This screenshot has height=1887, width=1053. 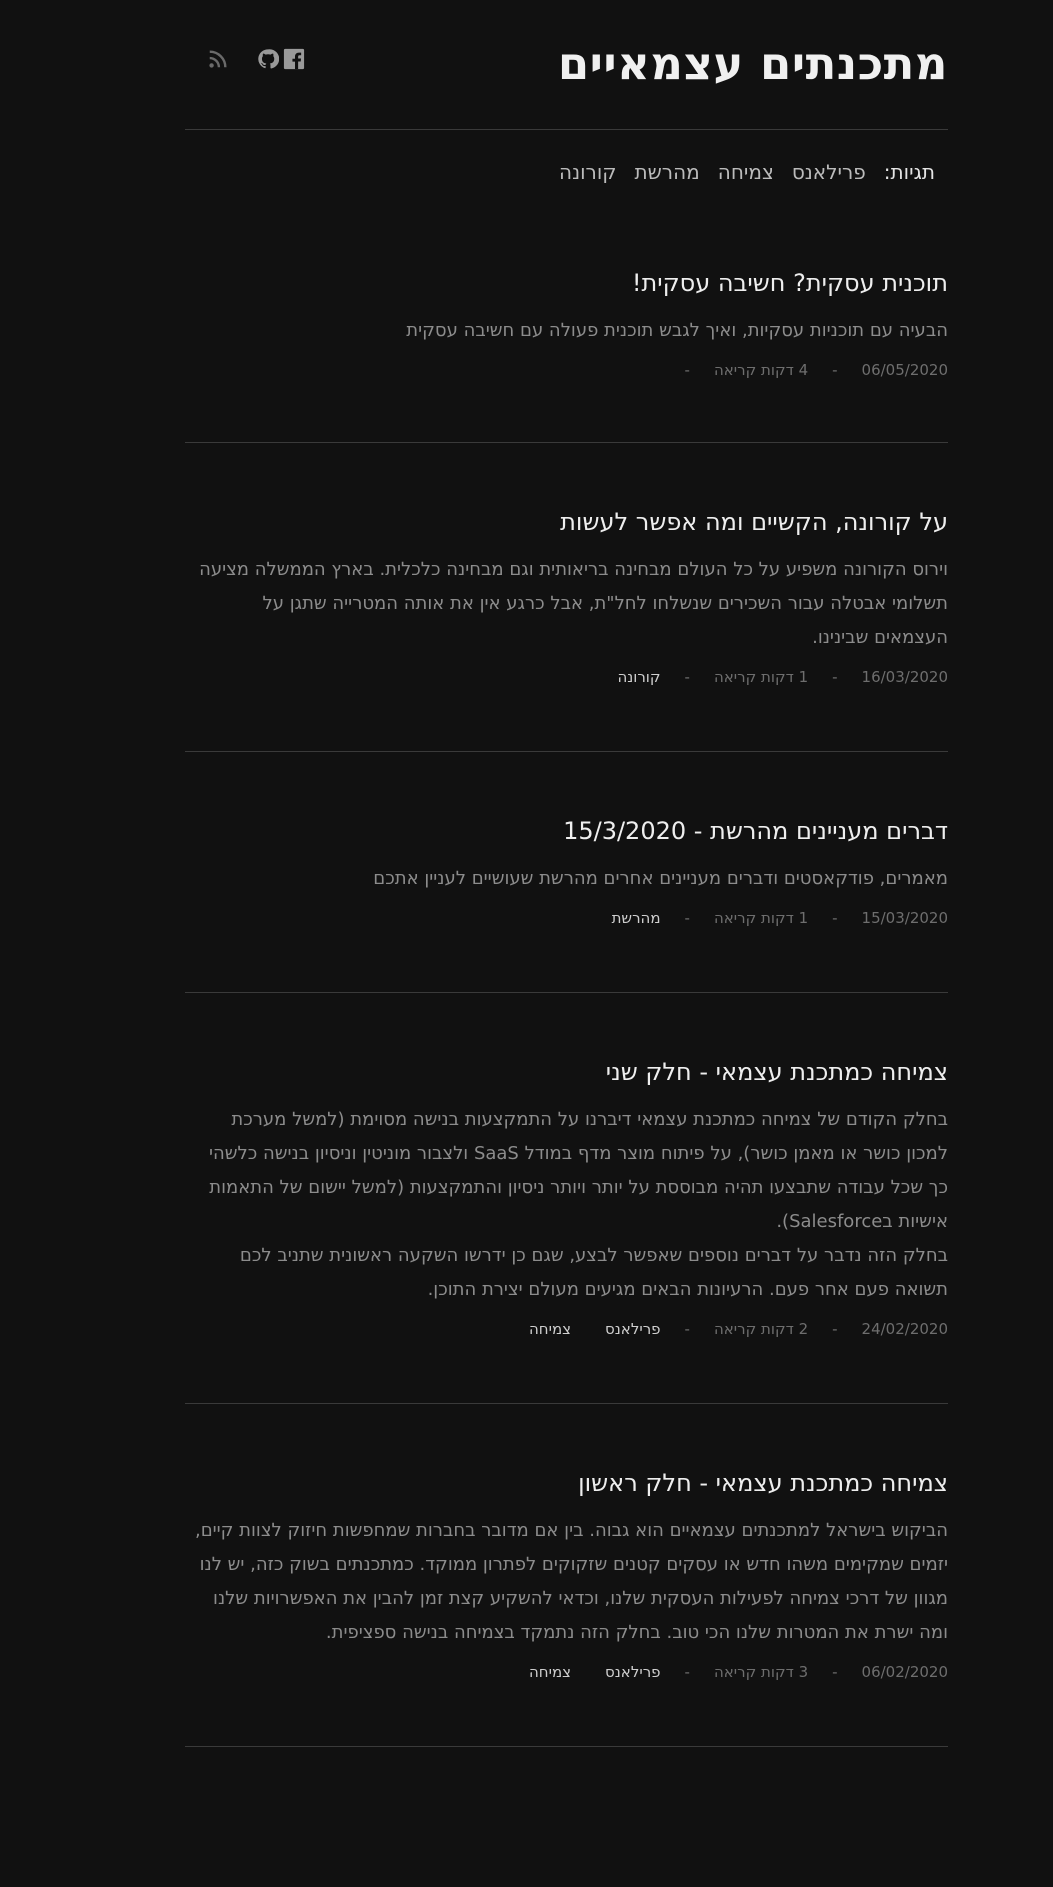 I want to click on post-title: צמיחה כמתכנת עצמאי - חלק ראשון, so click(x=566, y=1483).